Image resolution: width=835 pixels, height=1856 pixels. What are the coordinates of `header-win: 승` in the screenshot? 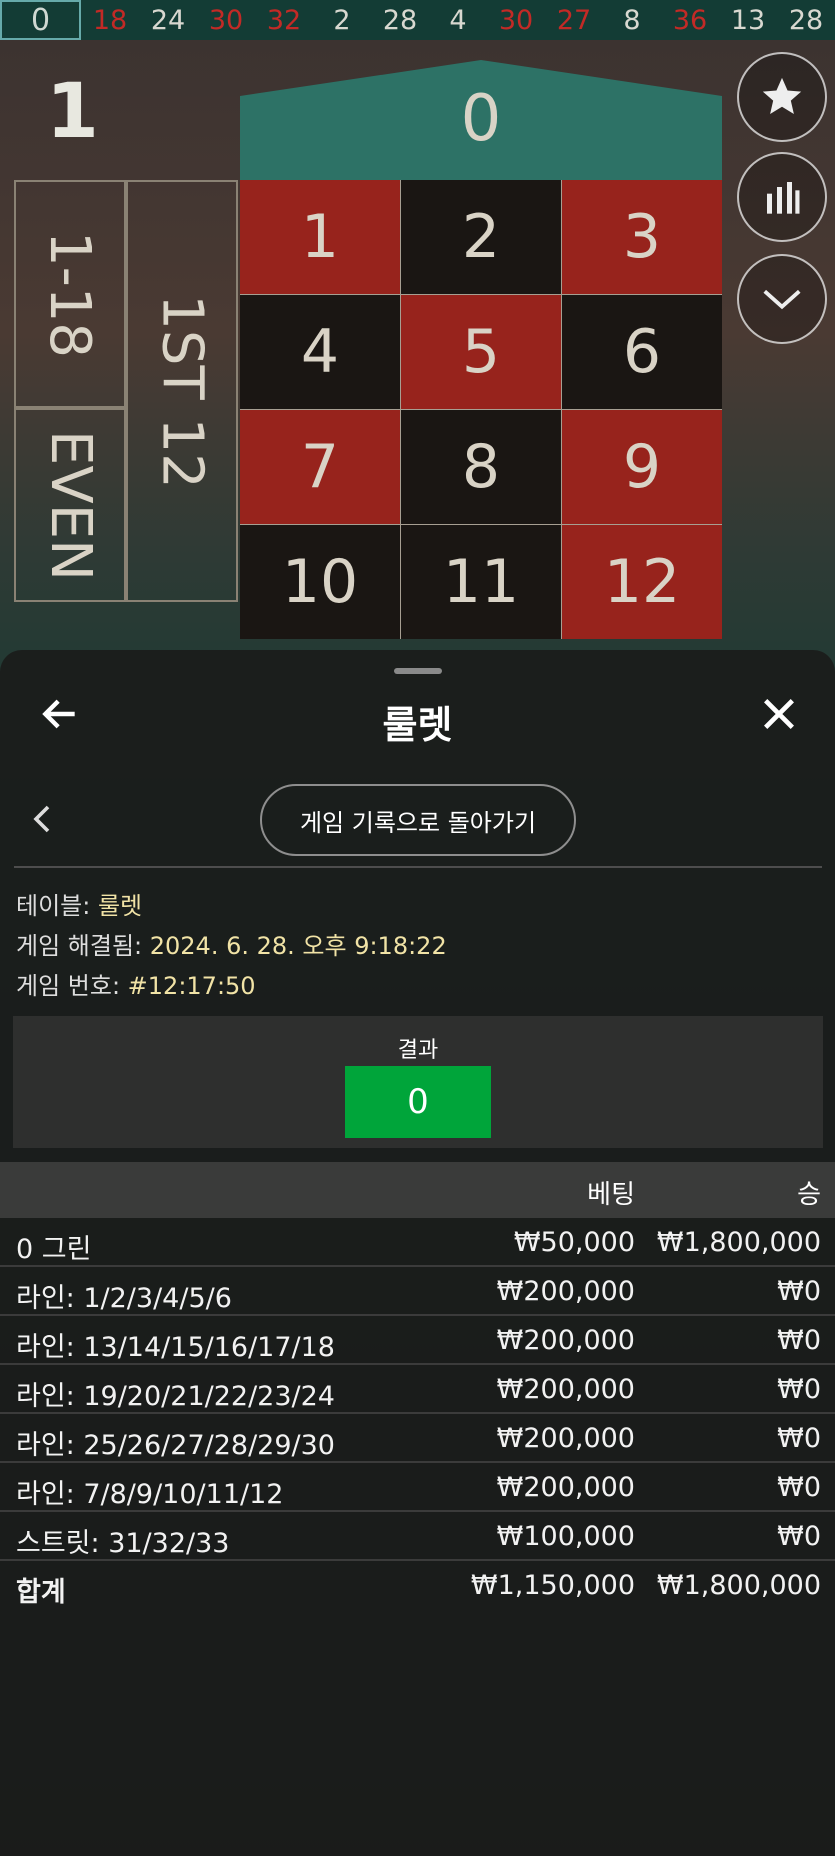 It's located at (809, 1195).